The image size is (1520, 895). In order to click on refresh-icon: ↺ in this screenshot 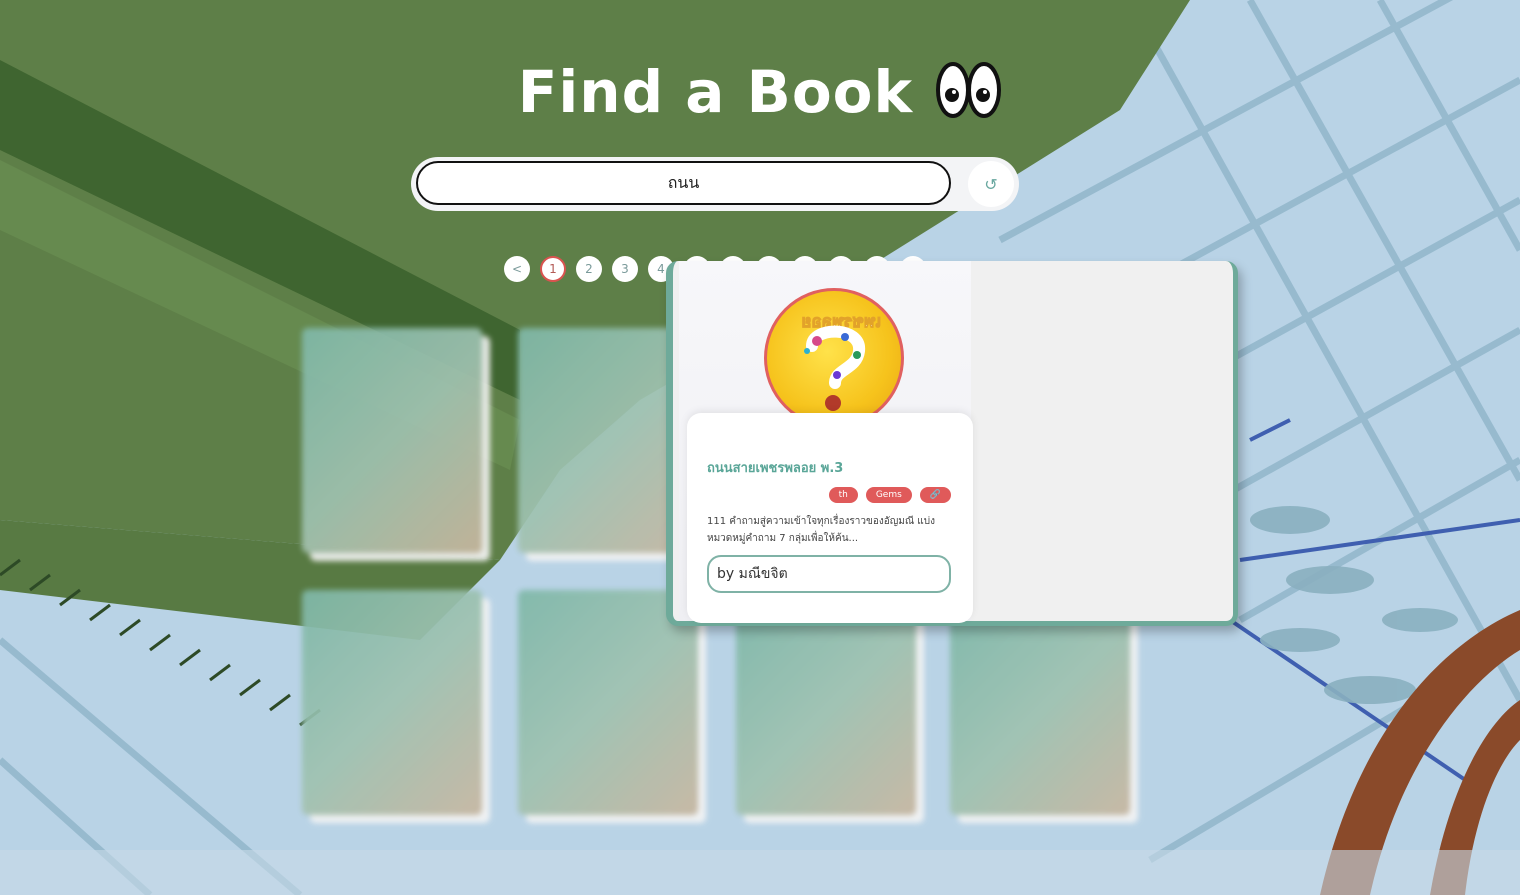, I will do `click(991, 184)`.